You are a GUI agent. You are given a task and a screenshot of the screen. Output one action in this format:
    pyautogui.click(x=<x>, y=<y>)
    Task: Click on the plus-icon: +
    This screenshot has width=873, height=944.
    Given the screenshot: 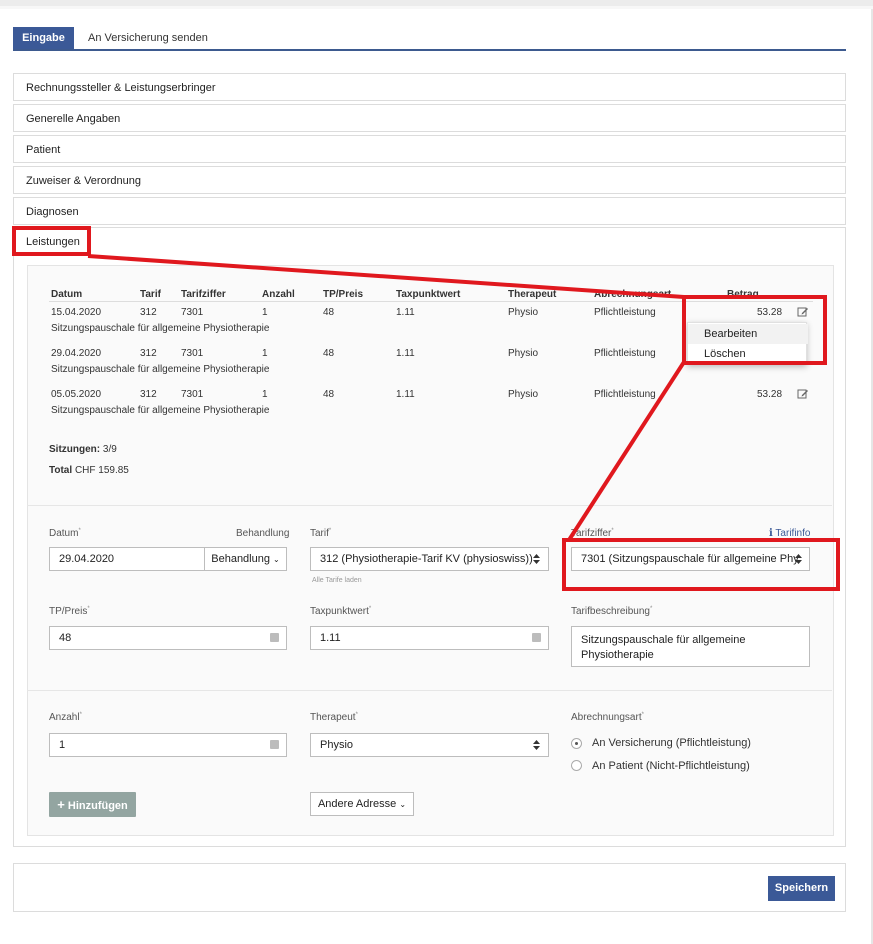 What is the action you would take?
    pyautogui.click(x=61, y=804)
    